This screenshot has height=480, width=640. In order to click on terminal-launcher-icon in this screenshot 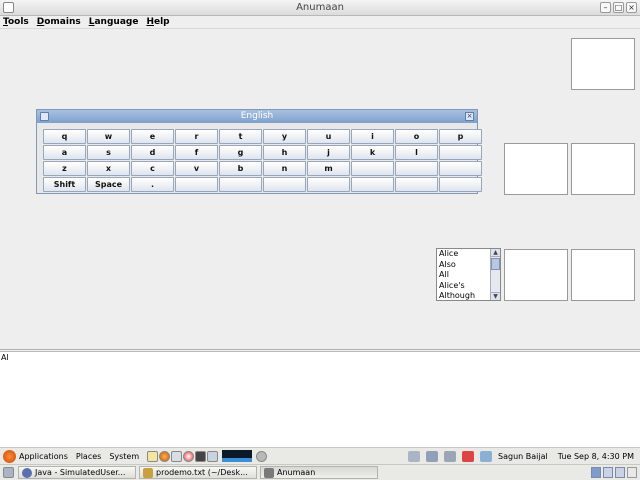, I will do `click(201, 456)`.